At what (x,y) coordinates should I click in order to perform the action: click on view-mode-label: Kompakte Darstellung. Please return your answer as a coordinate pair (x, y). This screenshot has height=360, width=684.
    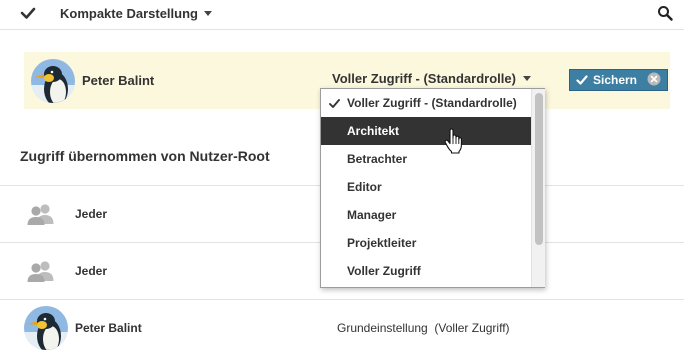
    Looking at the image, I should click on (129, 13).